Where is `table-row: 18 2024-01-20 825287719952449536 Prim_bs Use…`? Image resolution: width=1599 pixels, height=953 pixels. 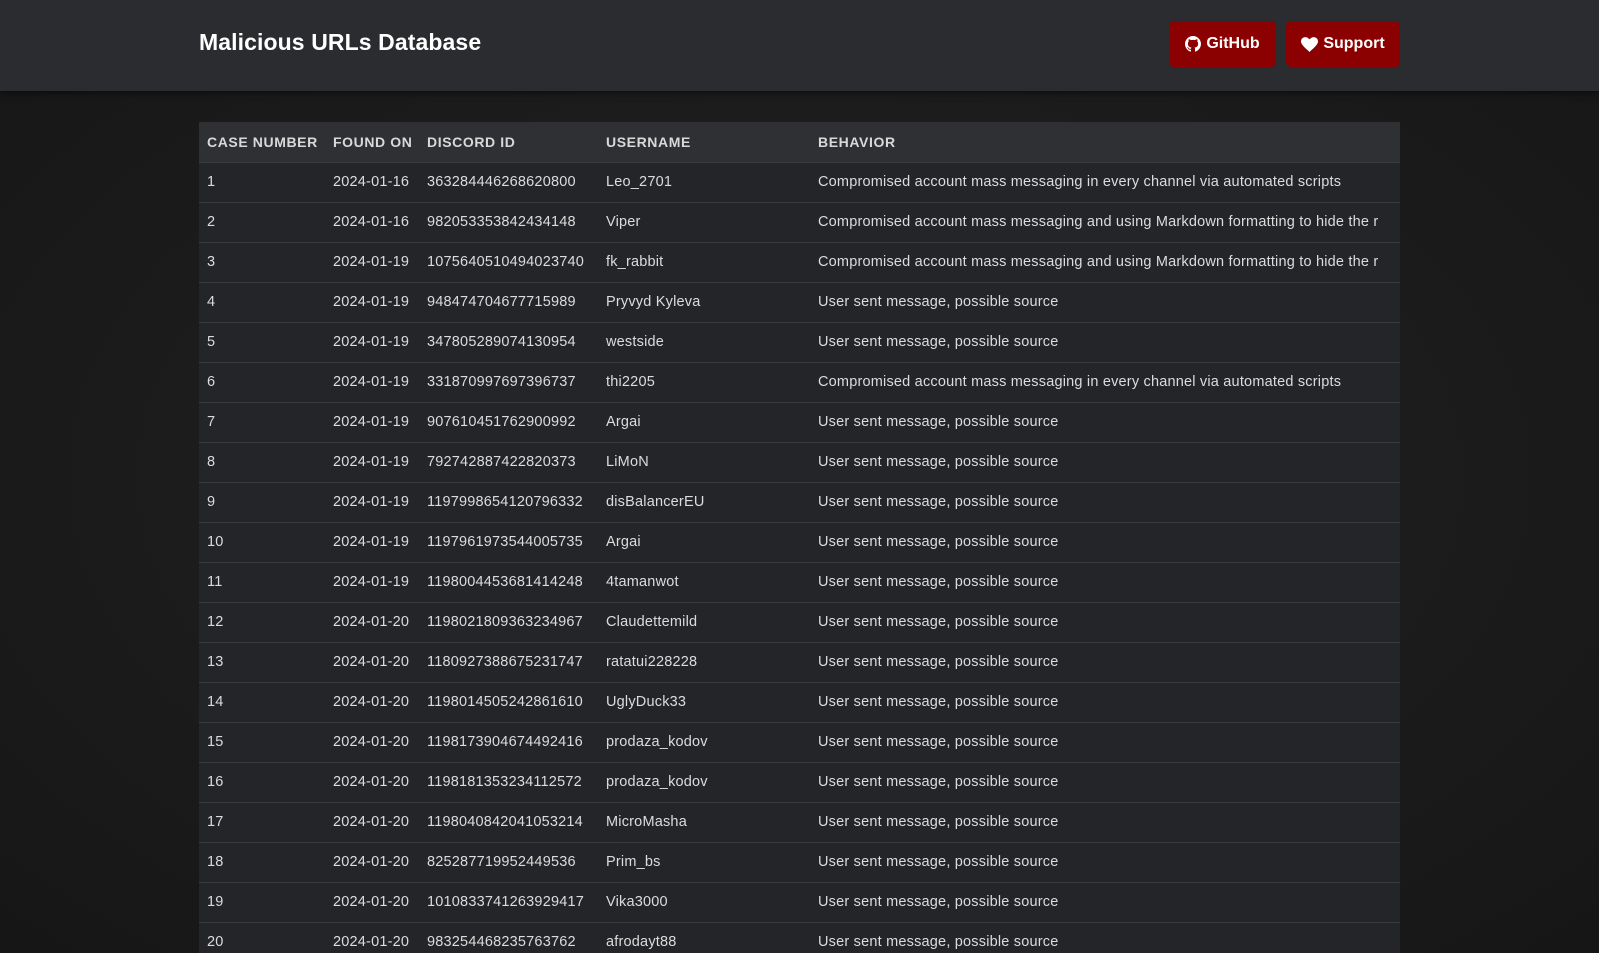
table-row: 18 2024-01-20 825287719952449536 Prim_bs Use… is located at coordinates (799, 862).